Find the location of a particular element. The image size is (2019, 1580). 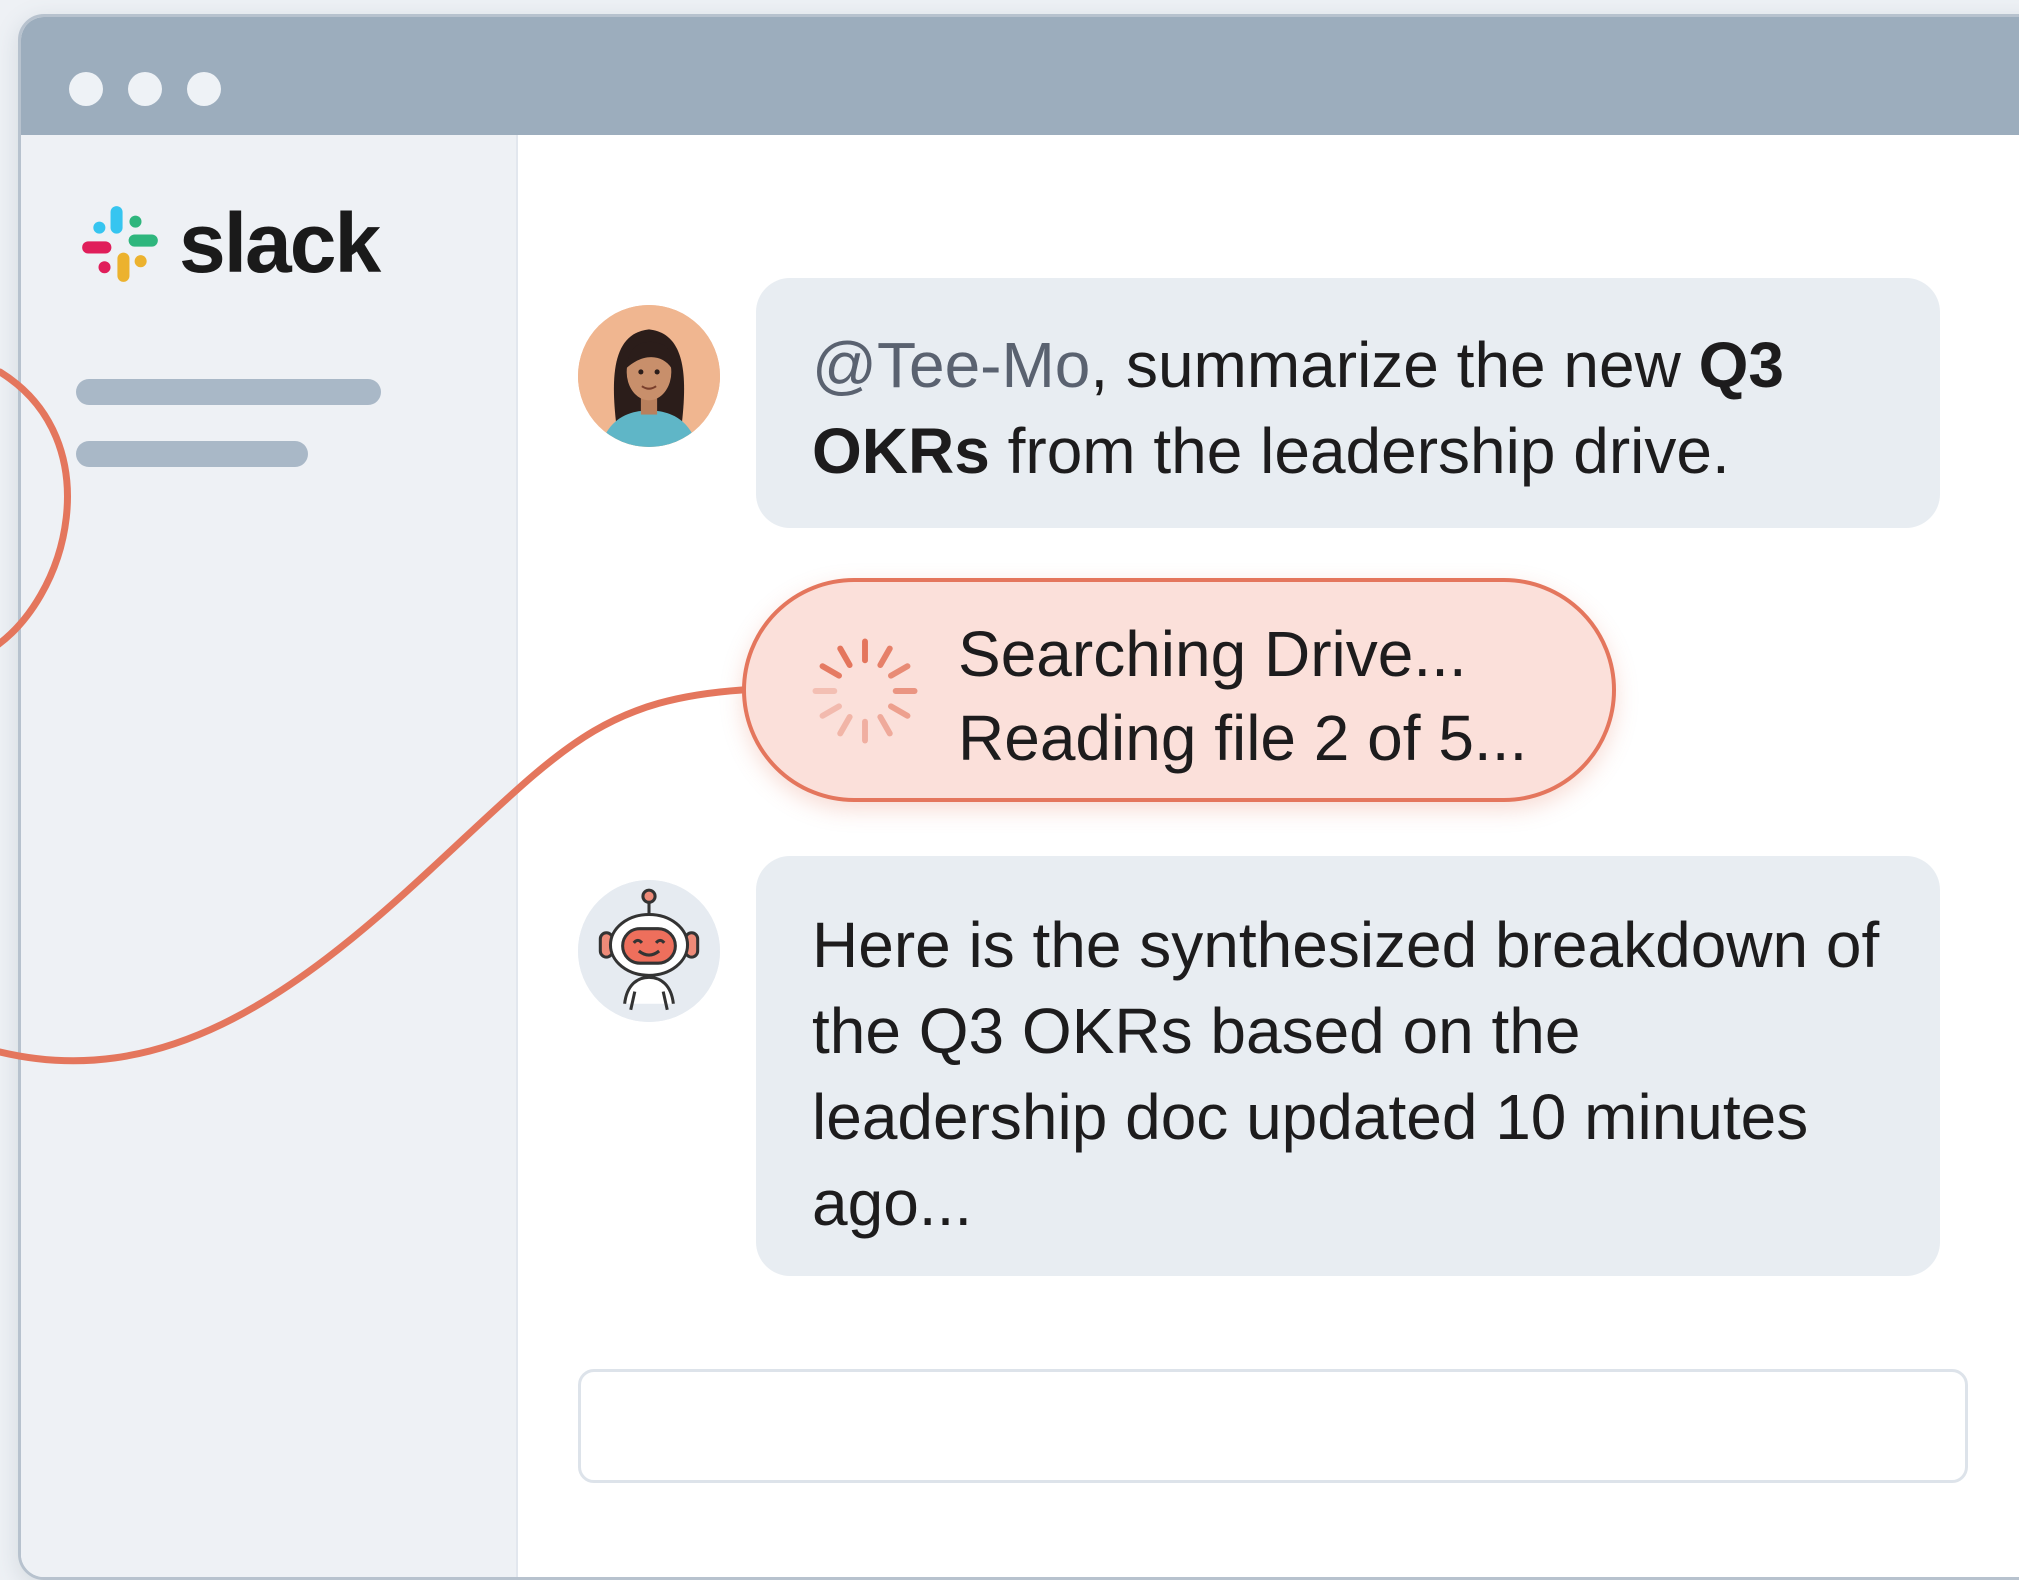

bot-avatar is located at coordinates (649, 951).